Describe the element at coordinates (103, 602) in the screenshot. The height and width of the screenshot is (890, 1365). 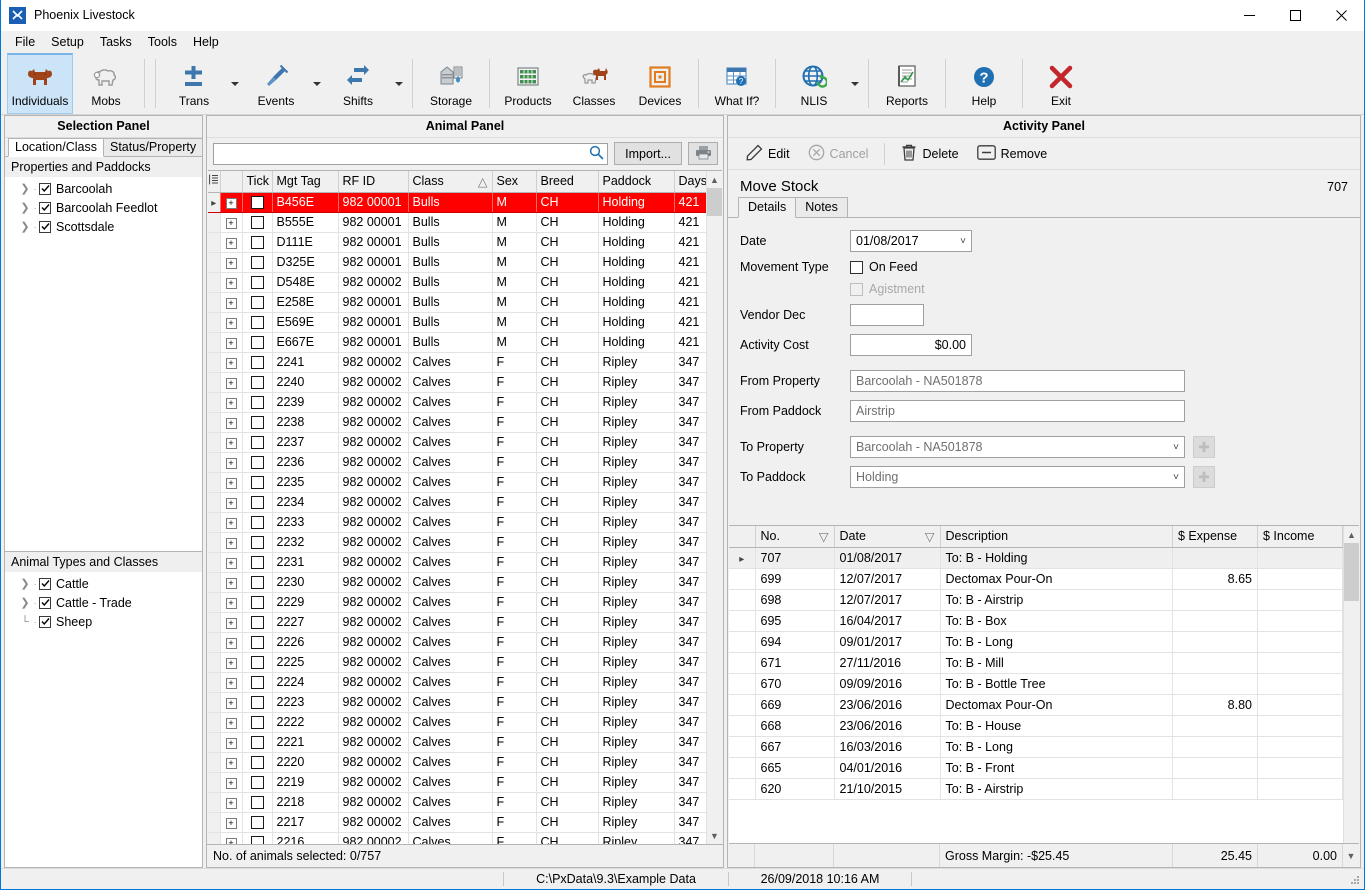
I see `tree-item-cattle-trade: ❯ · Cattle - Trade` at that location.